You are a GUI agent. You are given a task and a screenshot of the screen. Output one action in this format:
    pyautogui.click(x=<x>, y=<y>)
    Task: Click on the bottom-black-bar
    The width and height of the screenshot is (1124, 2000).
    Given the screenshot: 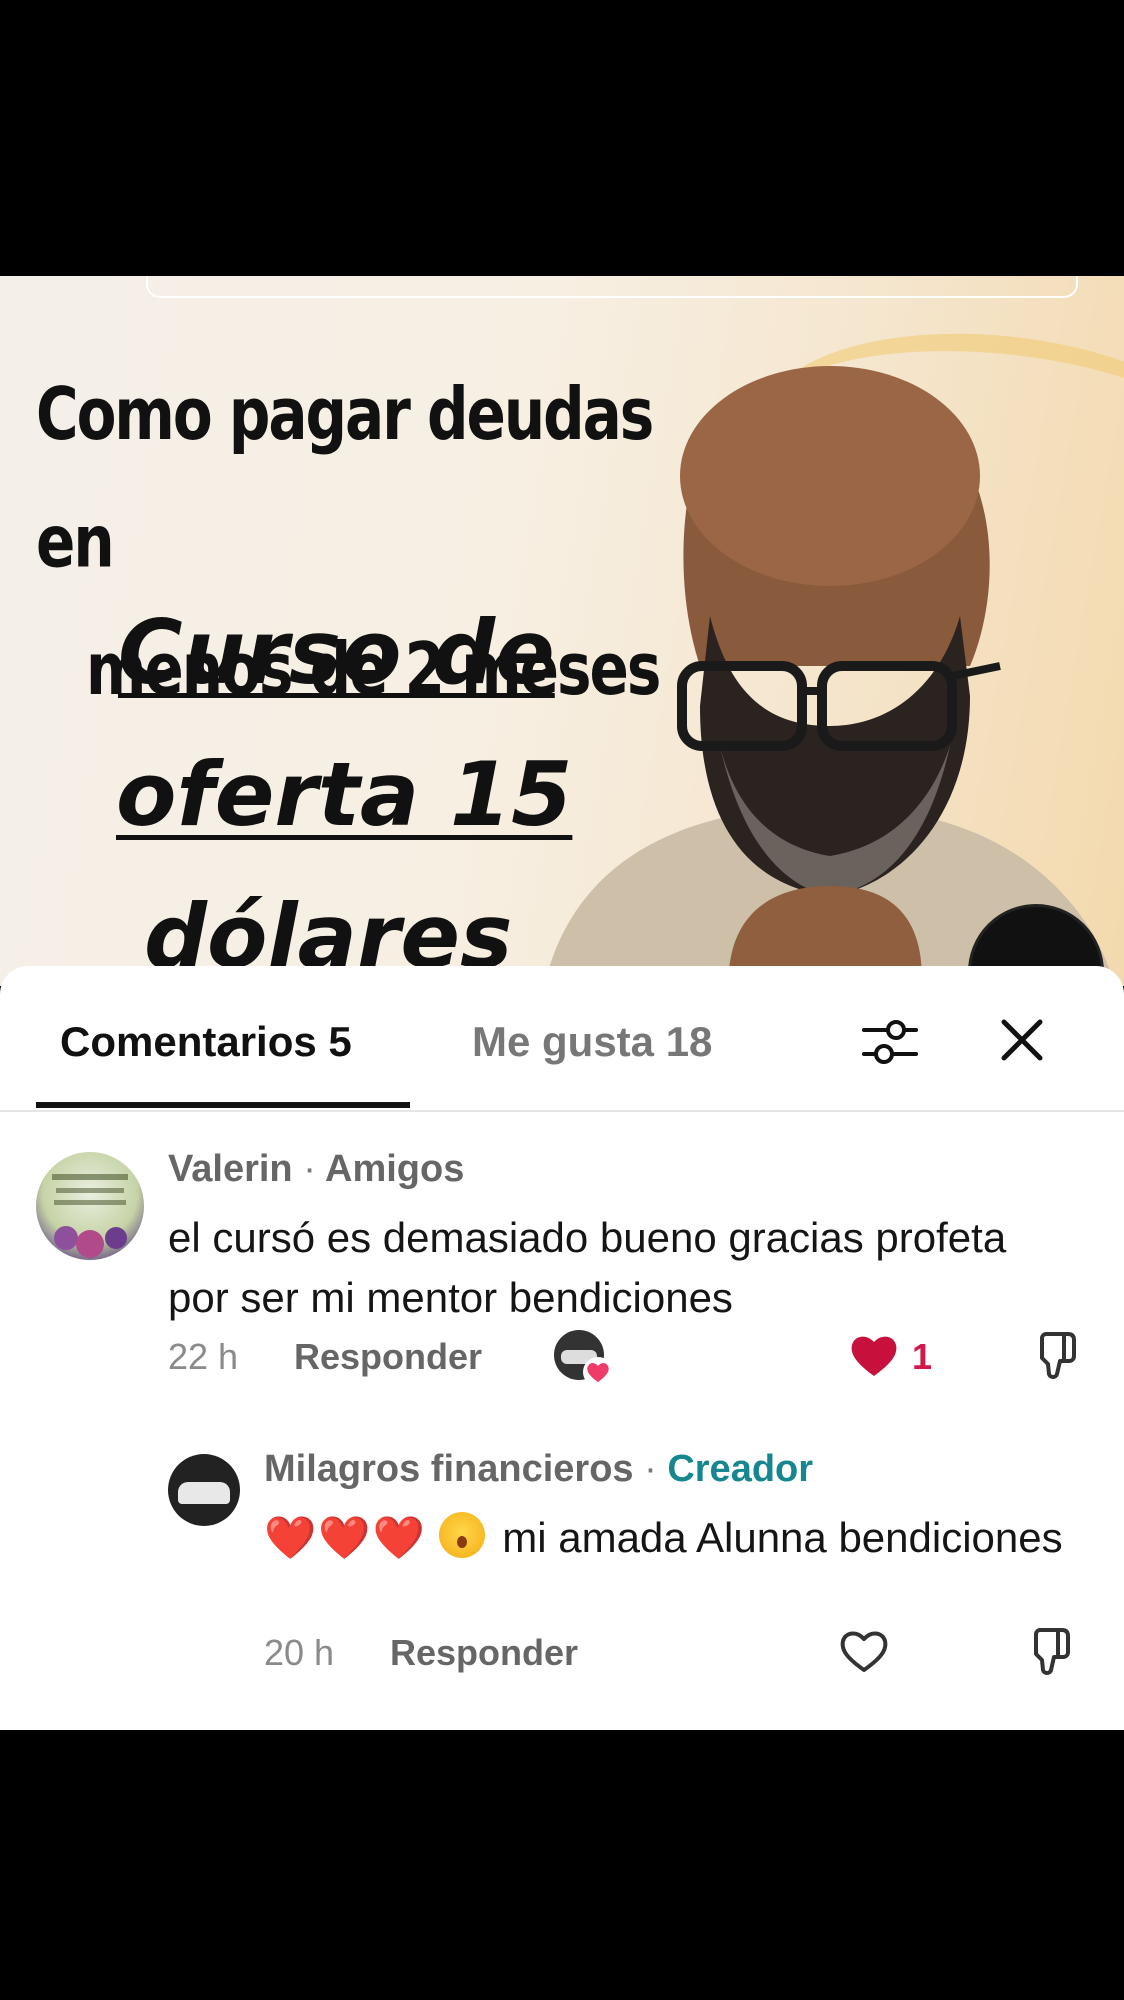 What is the action you would take?
    pyautogui.click(x=562, y=1865)
    